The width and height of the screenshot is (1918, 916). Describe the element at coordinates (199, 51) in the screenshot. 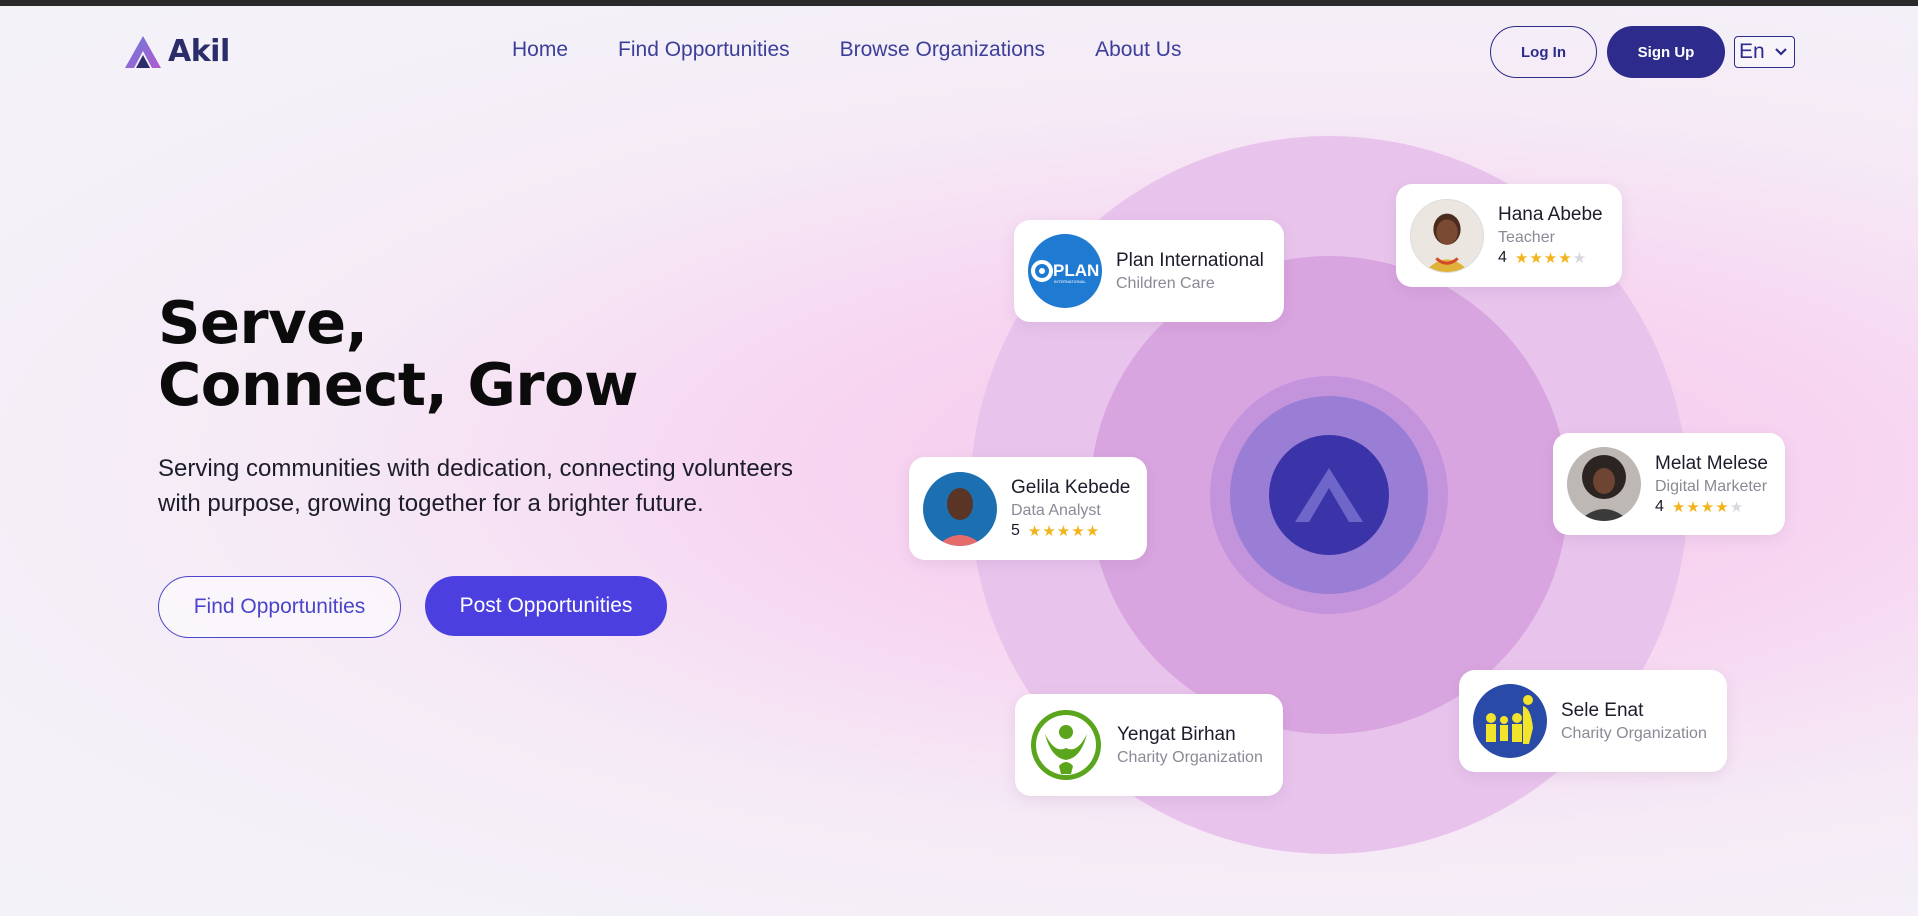

I see `brand-name: Akil` at that location.